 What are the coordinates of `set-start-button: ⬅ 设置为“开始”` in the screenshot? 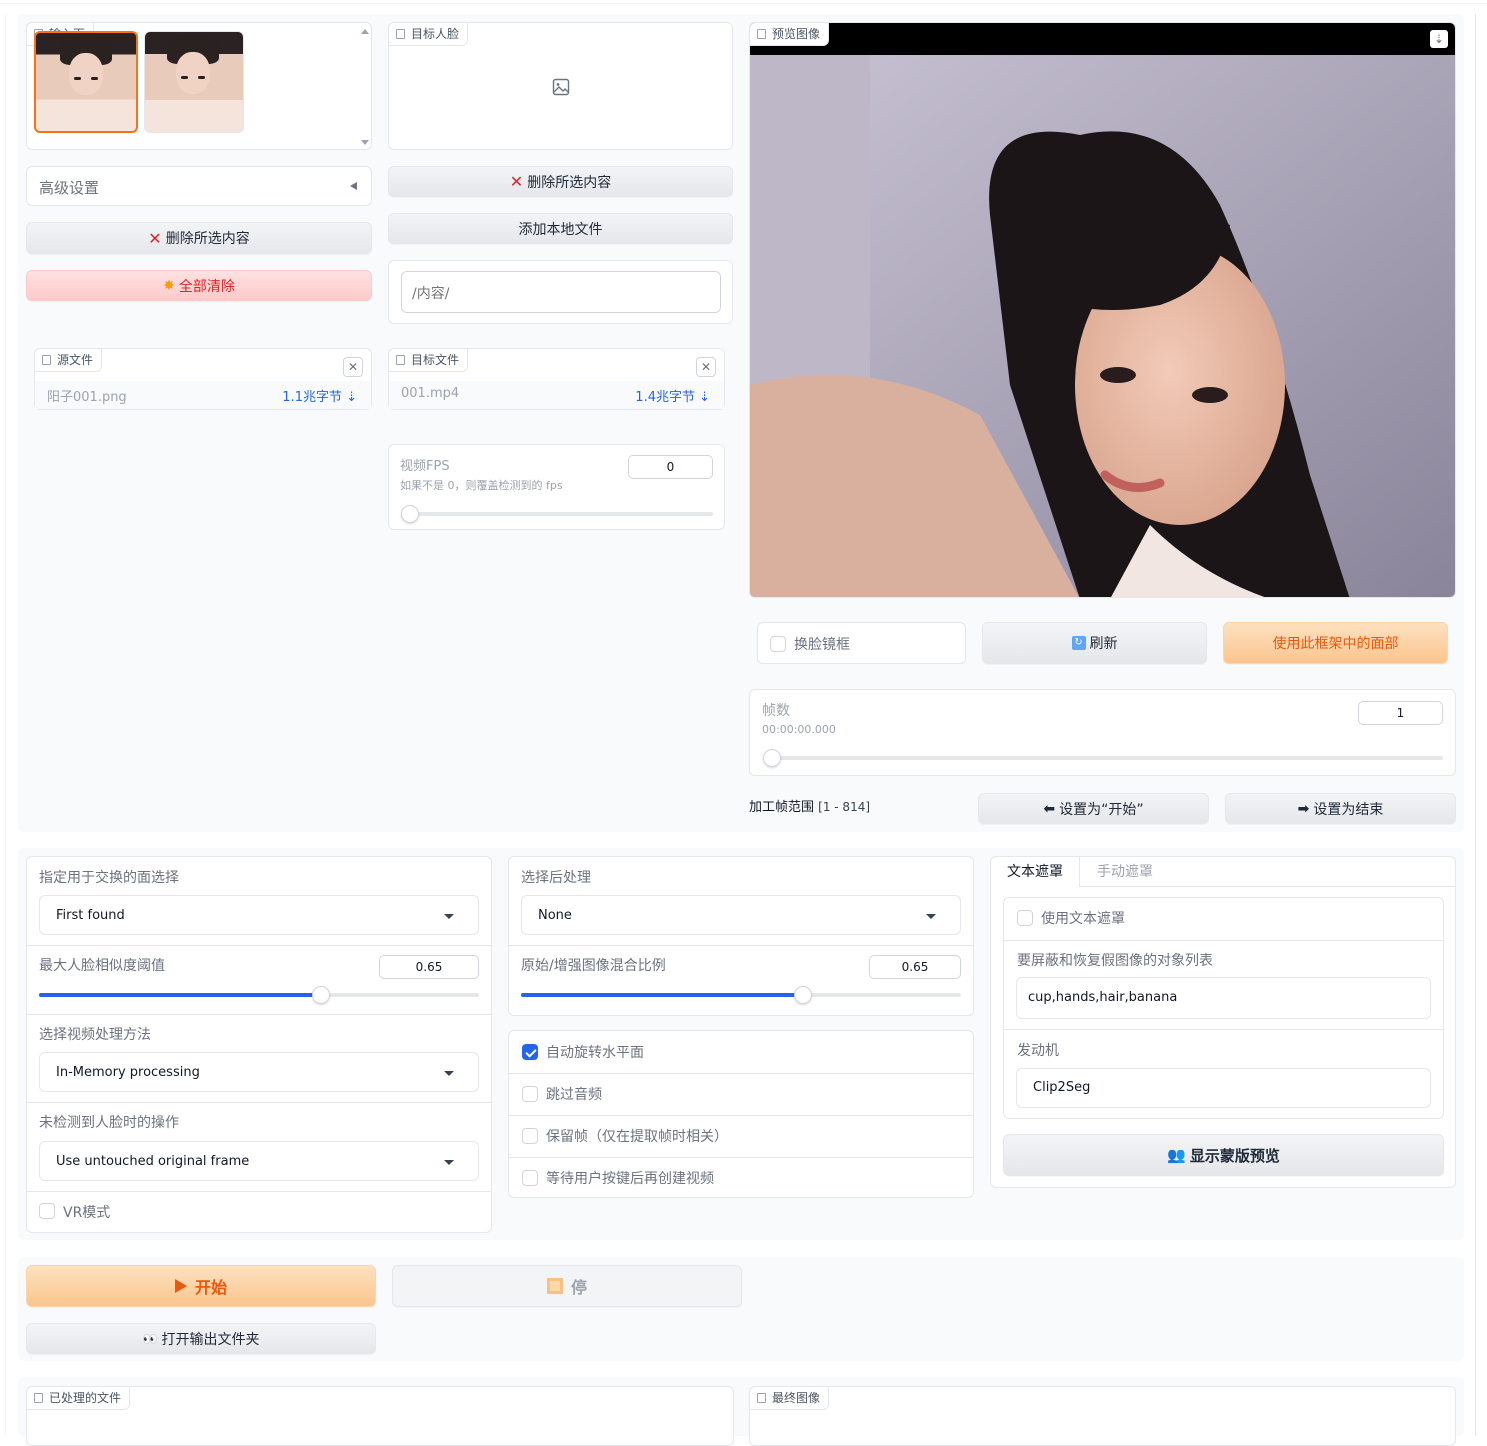 It's located at (1093, 808).